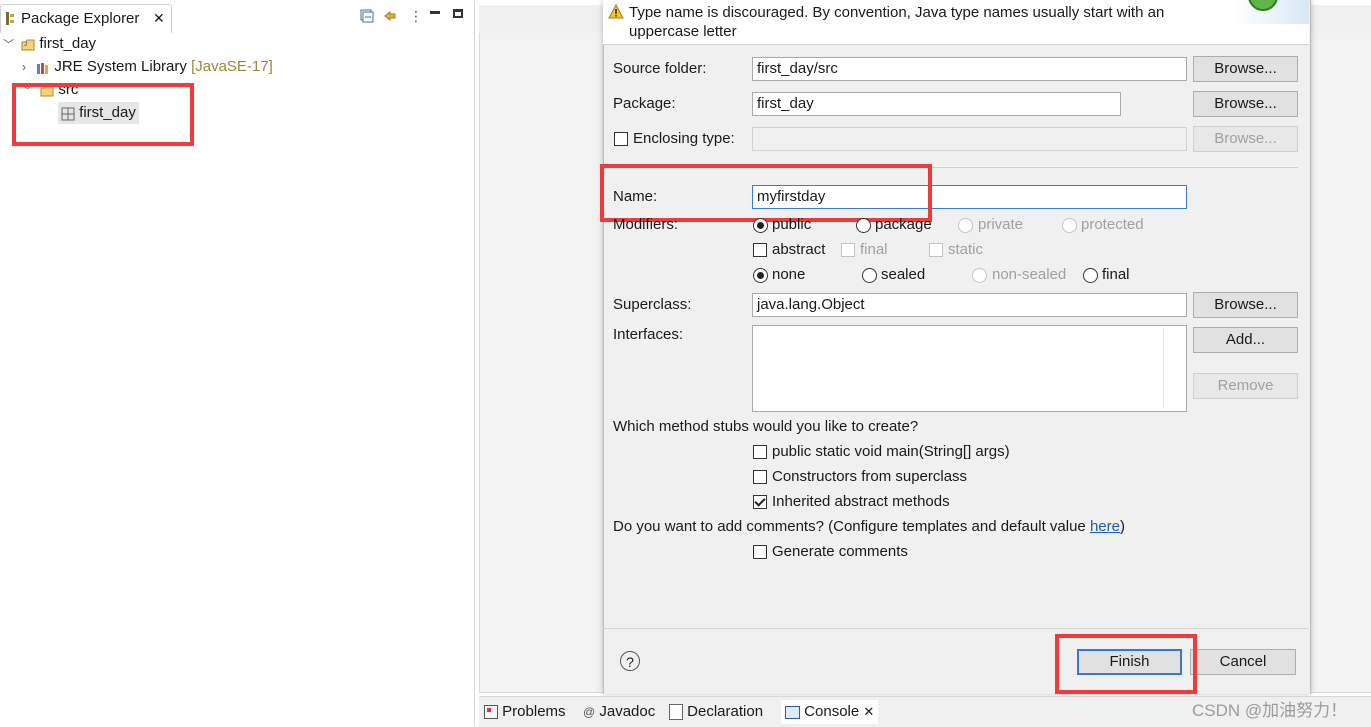 This screenshot has width=1371, height=727. Describe the element at coordinates (80, 18) in the screenshot. I see `package-explorer-title: Package Explorer` at that location.